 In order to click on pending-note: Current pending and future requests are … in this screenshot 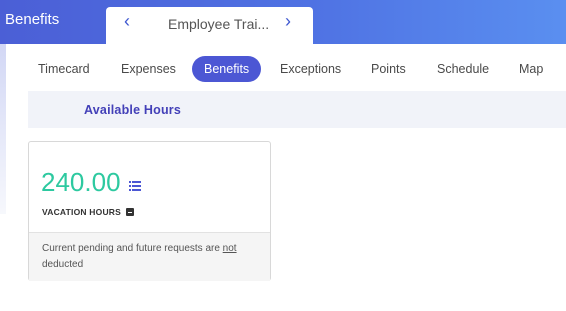, I will do `click(152, 257)`.